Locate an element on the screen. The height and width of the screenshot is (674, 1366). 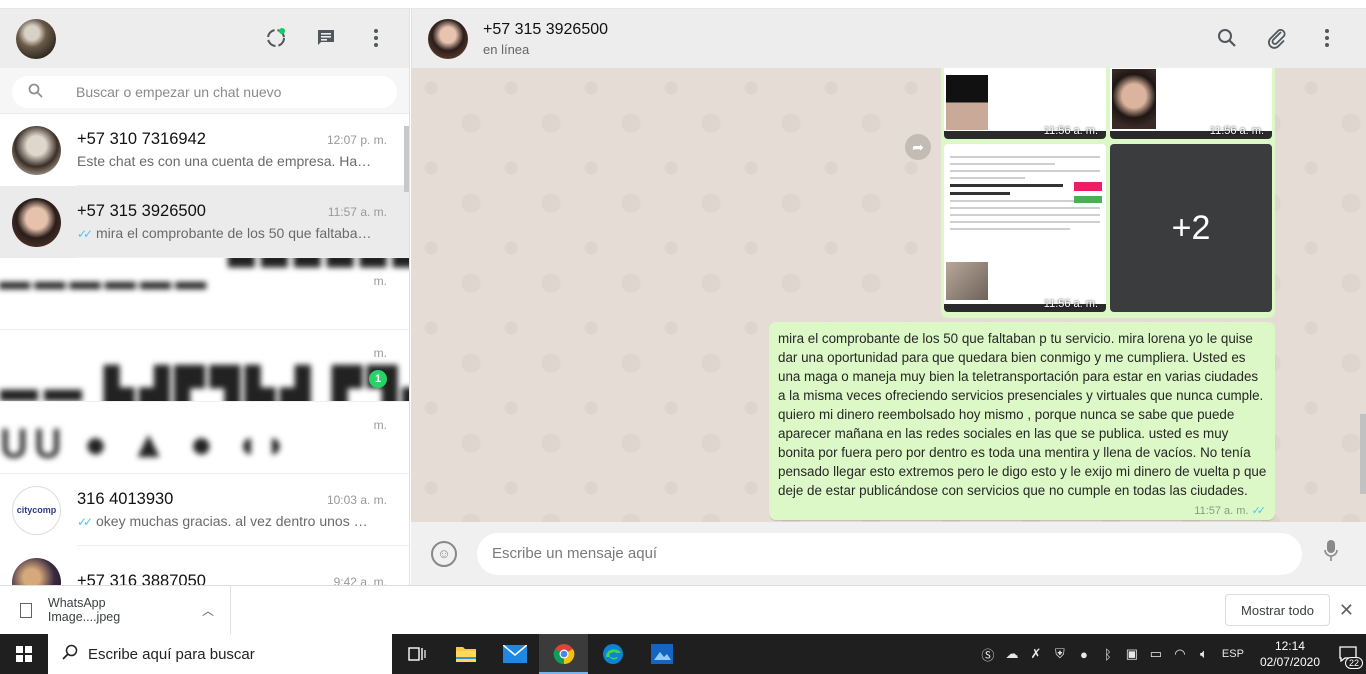
chat-name: +57 315 3926500 is located at coordinates (141, 211).